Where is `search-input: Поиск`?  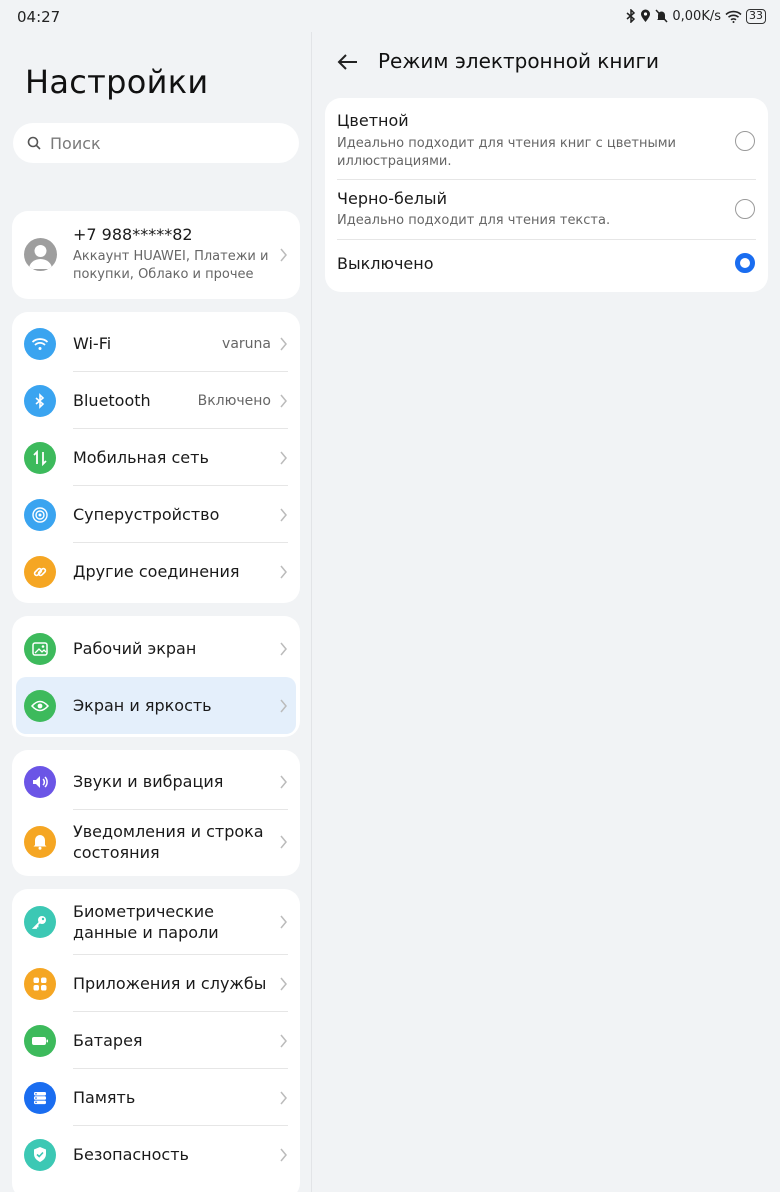 search-input: Поиск is located at coordinates (156, 143).